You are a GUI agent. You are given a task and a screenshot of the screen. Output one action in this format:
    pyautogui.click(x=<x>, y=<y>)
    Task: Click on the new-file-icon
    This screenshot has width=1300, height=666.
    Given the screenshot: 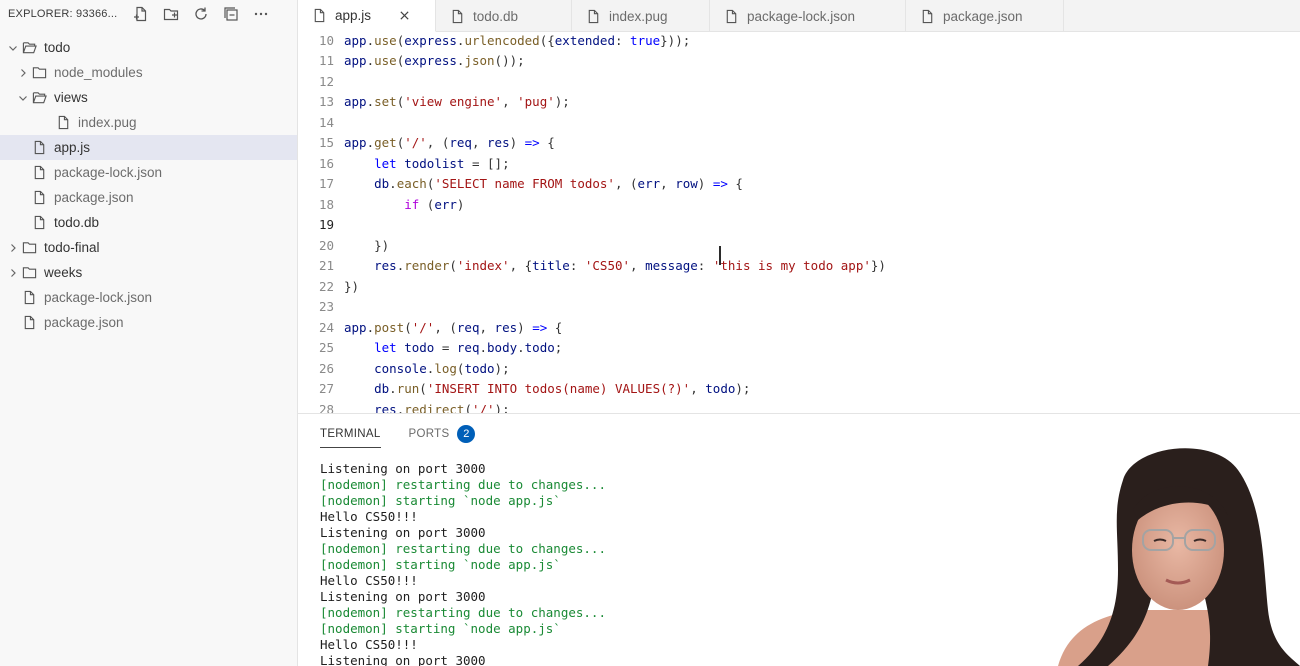 What is the action you would take?
    pyautogui.click(x=141, y=14)
    